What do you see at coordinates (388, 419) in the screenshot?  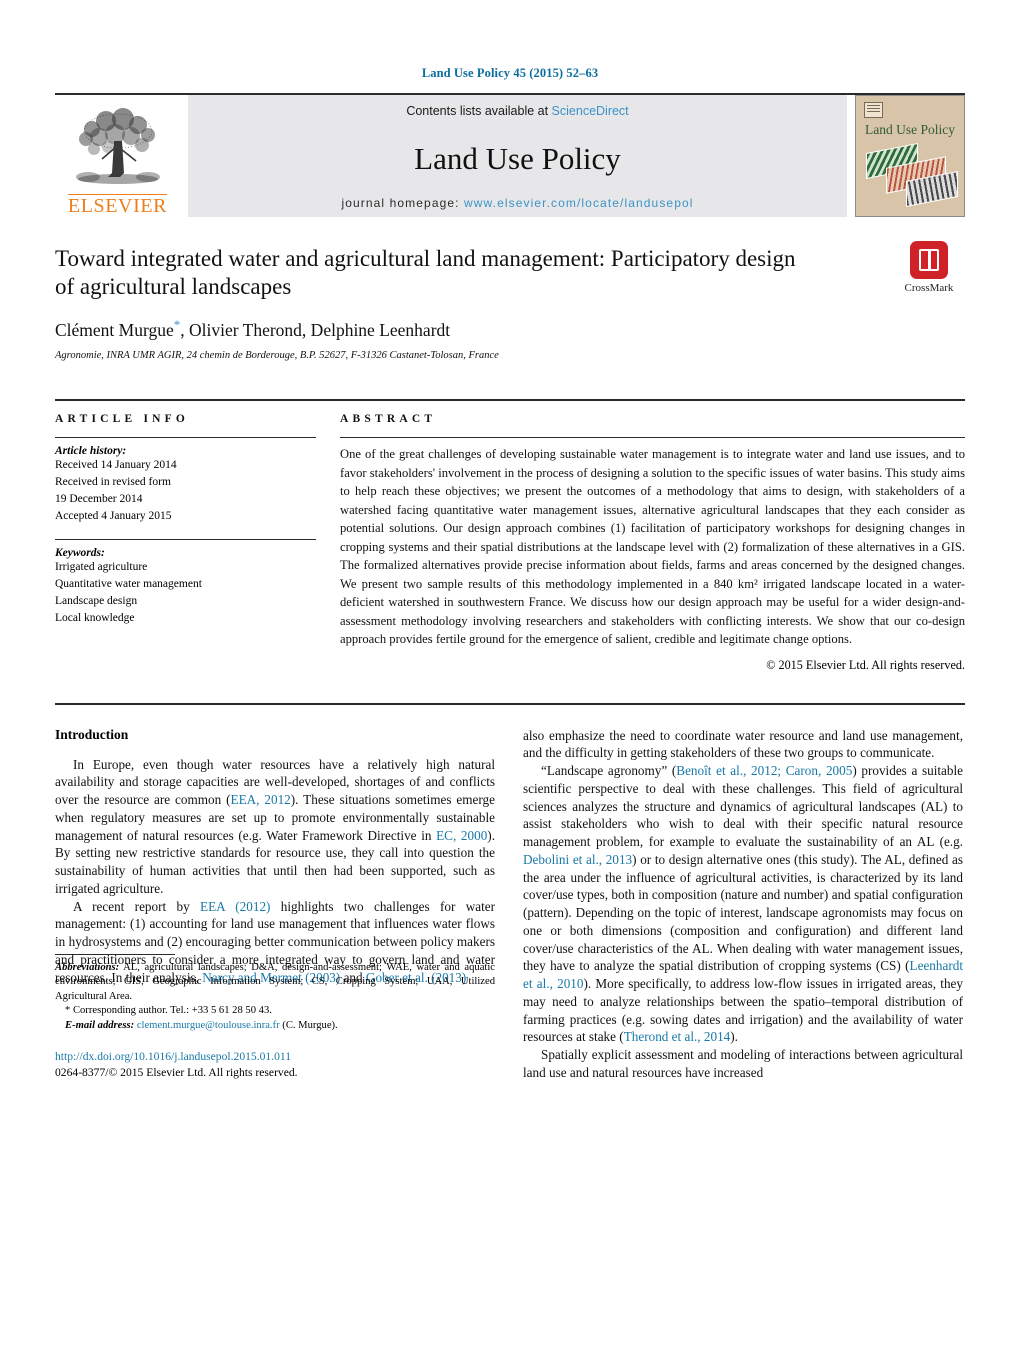 I see `abstract-heading: ABSTRACT` at bounding box center [388, 419].